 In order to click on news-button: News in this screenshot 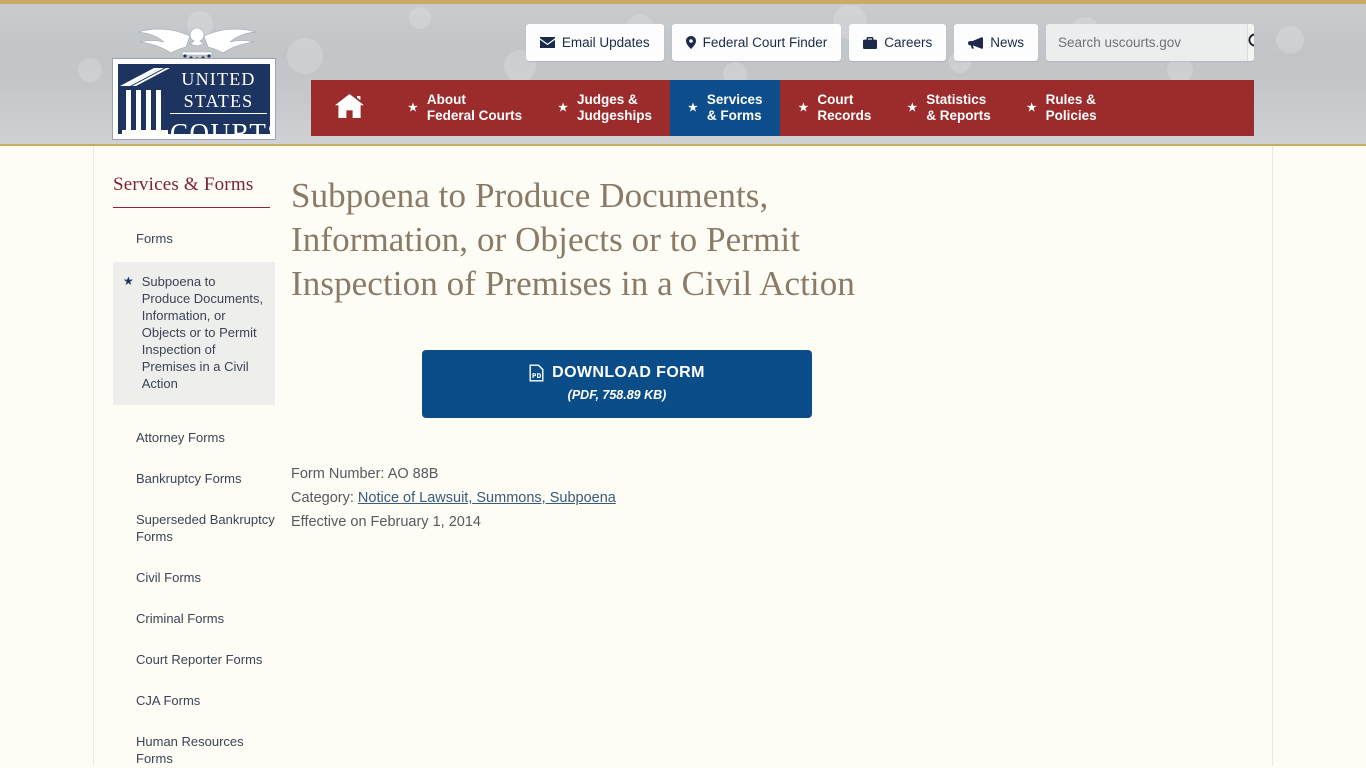, I will do `click(996, 42)`.